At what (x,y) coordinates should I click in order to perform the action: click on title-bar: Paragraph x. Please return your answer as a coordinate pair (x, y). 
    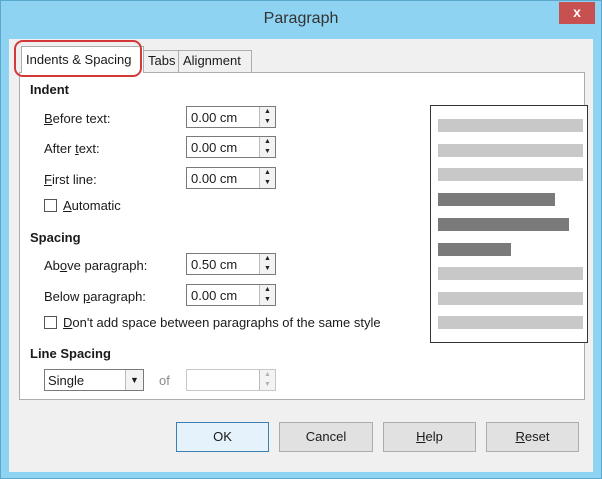
    Looking at the image, I should click on (301, 20).